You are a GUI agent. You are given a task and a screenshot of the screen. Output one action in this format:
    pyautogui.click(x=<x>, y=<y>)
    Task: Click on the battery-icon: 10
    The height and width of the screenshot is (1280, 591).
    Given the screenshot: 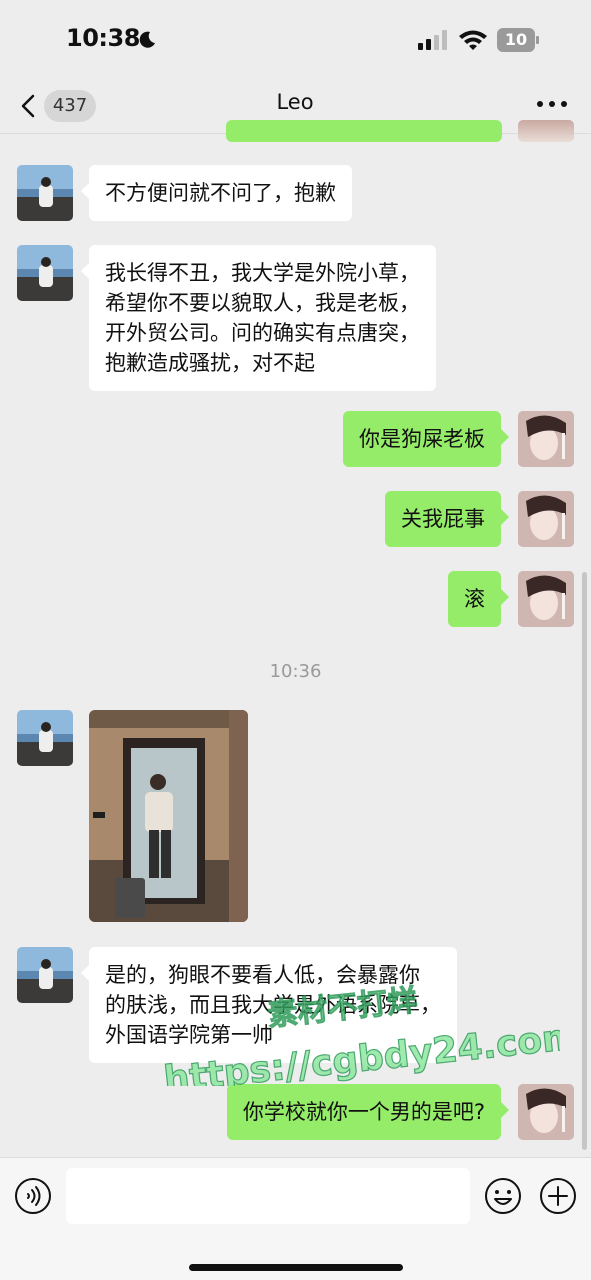 What is the action you would take?
    pyautogui.click(x=518, y=40)
    